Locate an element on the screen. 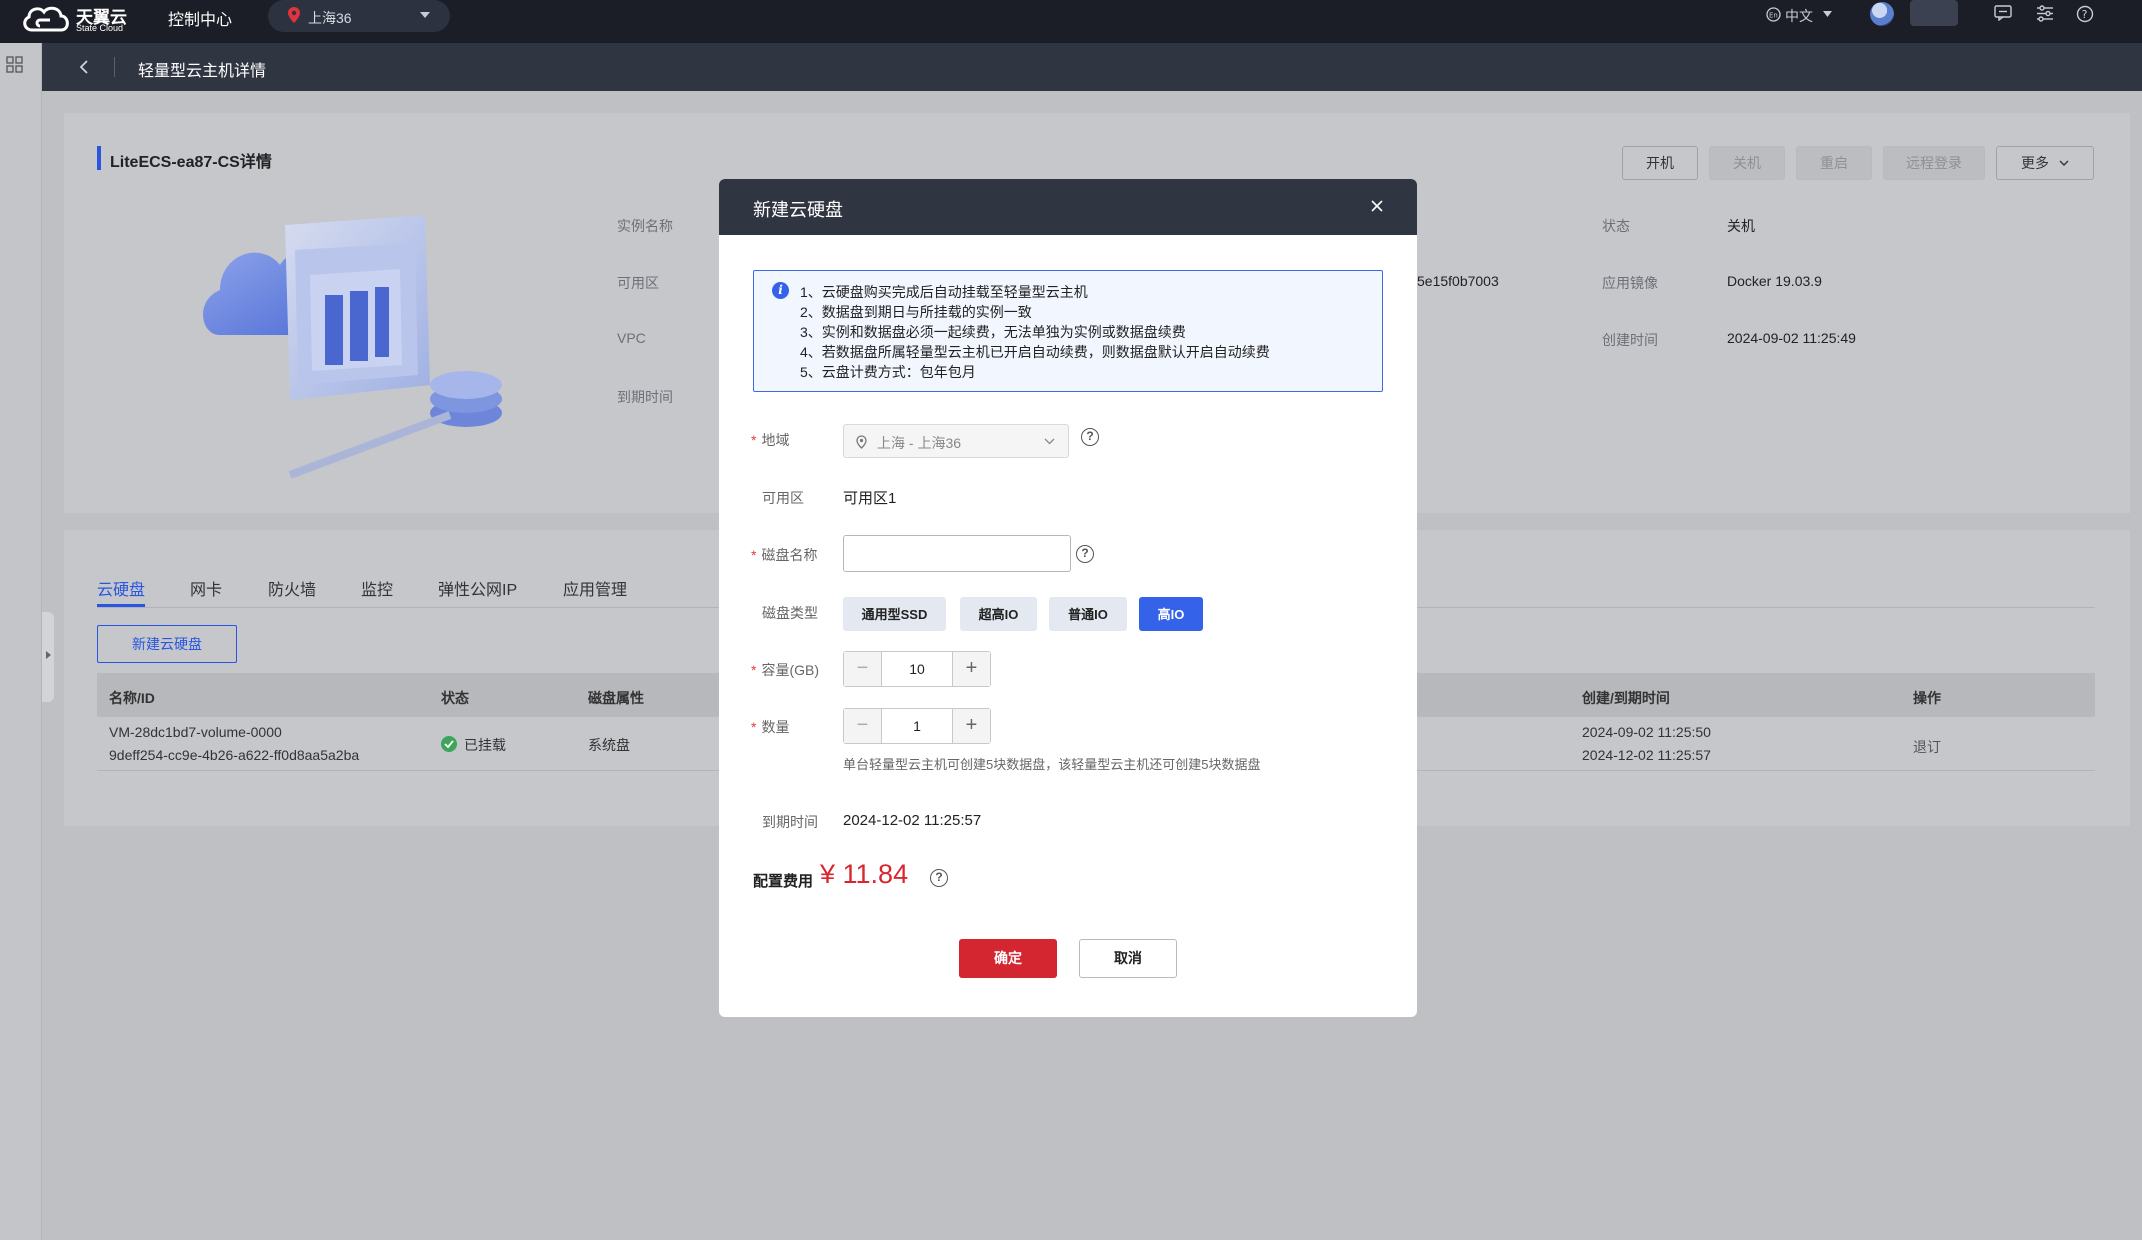 Image resolution: width=2142 pixels, height=1240 pixels. expire-value: 2024-12-02 11:25:57 is located at coordinates (912, 820).